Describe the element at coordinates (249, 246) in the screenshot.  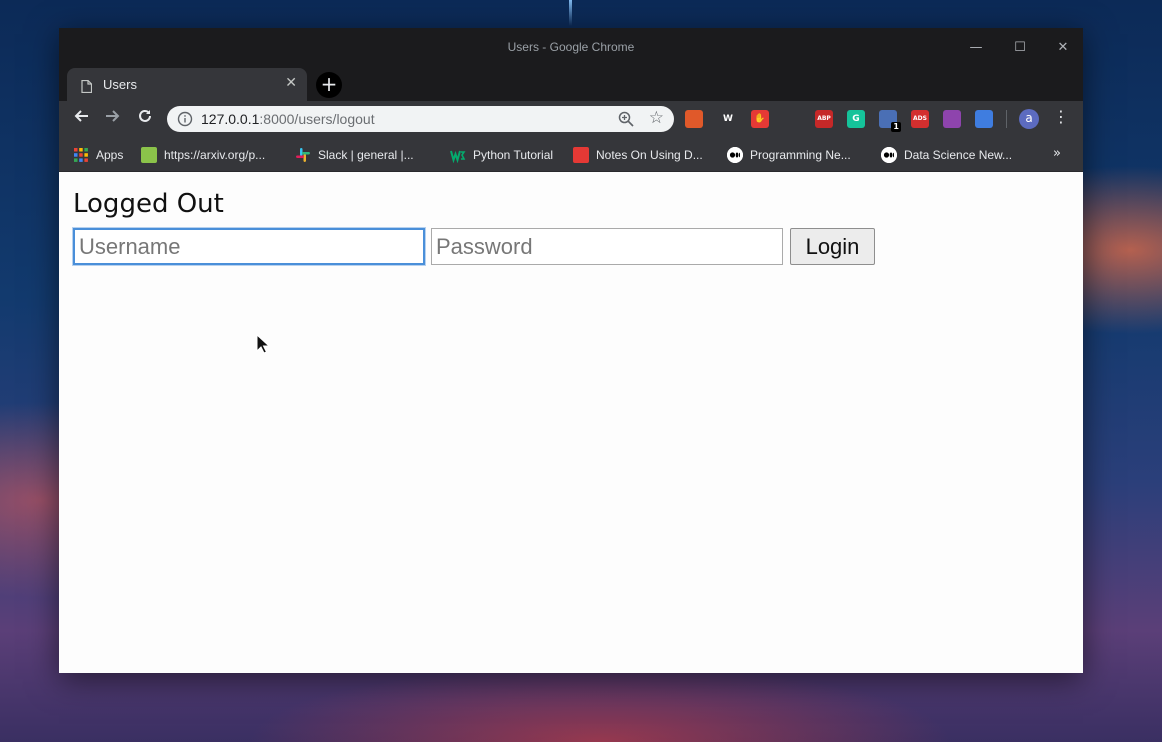
I see `username-input` at that location.